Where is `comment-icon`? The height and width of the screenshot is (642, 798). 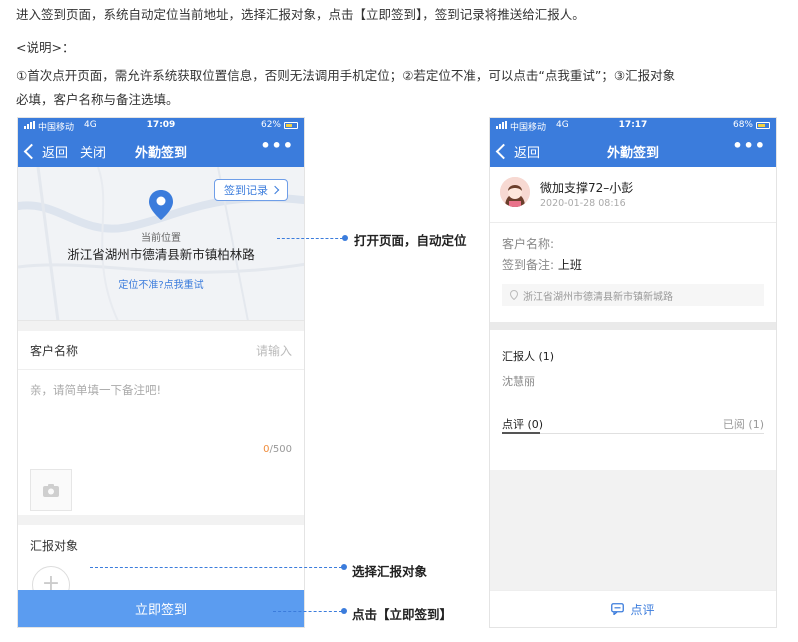
comment-icon is located at coordinates (618, 609).